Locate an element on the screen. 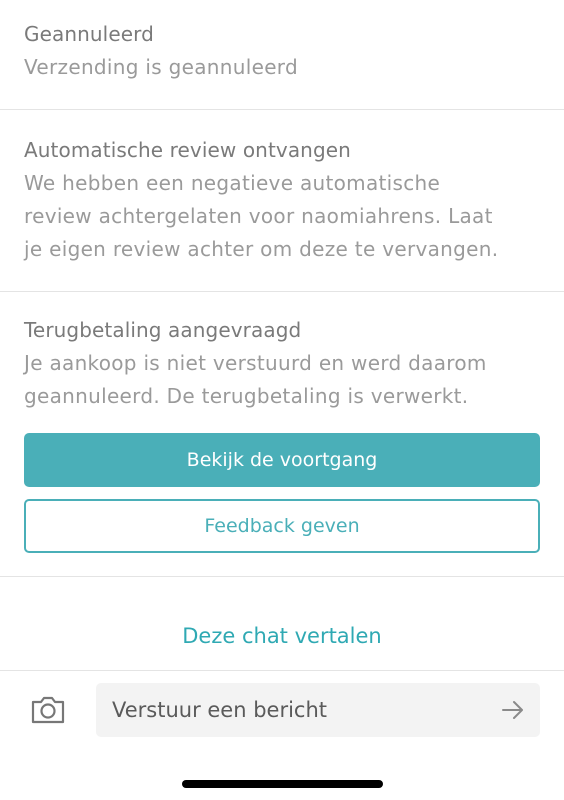  message-input is located at coordinates (297, 710).